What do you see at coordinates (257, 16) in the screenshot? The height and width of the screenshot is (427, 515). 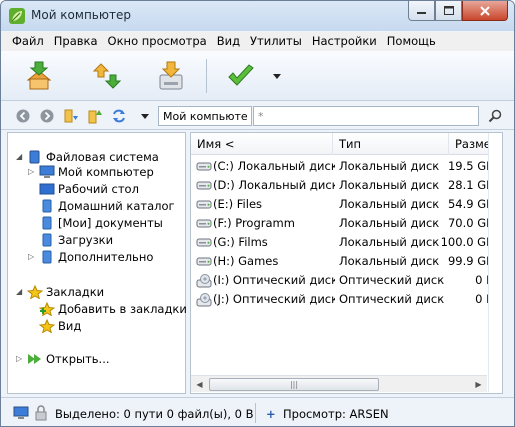 I see `title-bar: Мой компьютер` at bounding box center [257, 16].